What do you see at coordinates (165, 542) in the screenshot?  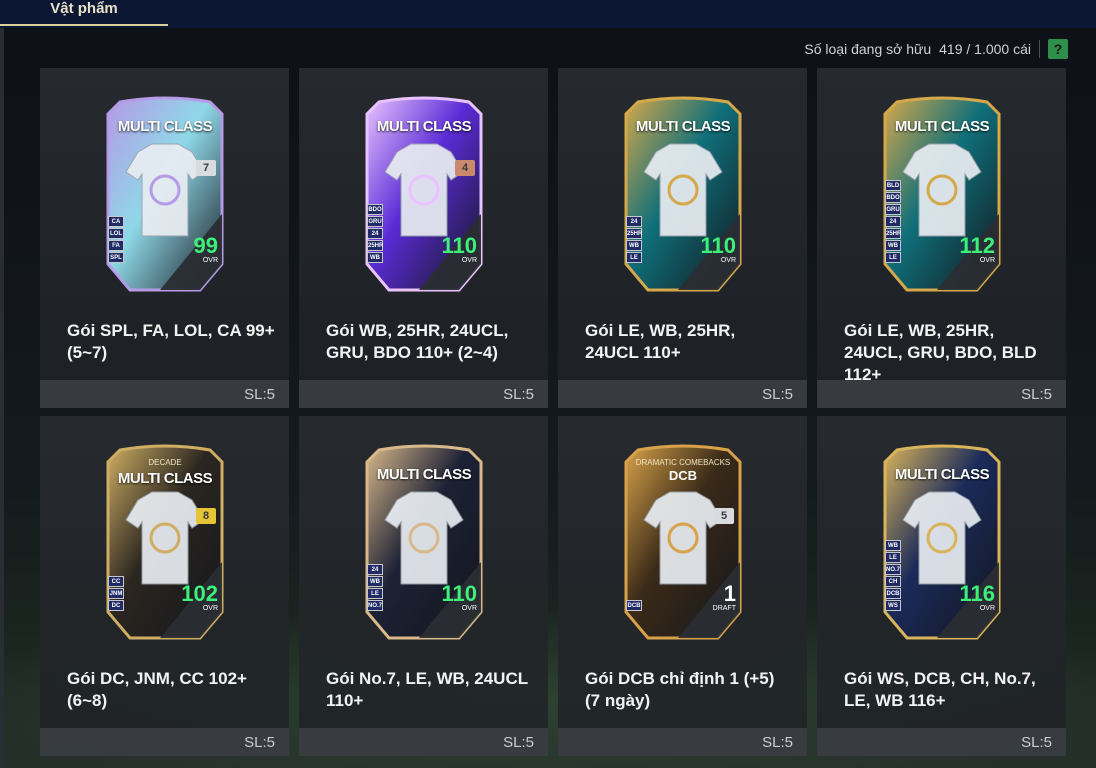 I see `pack-card: DECADE MULTI CLASS CC JNM DC 8 102 OVR` at bounding box center [165, 542].